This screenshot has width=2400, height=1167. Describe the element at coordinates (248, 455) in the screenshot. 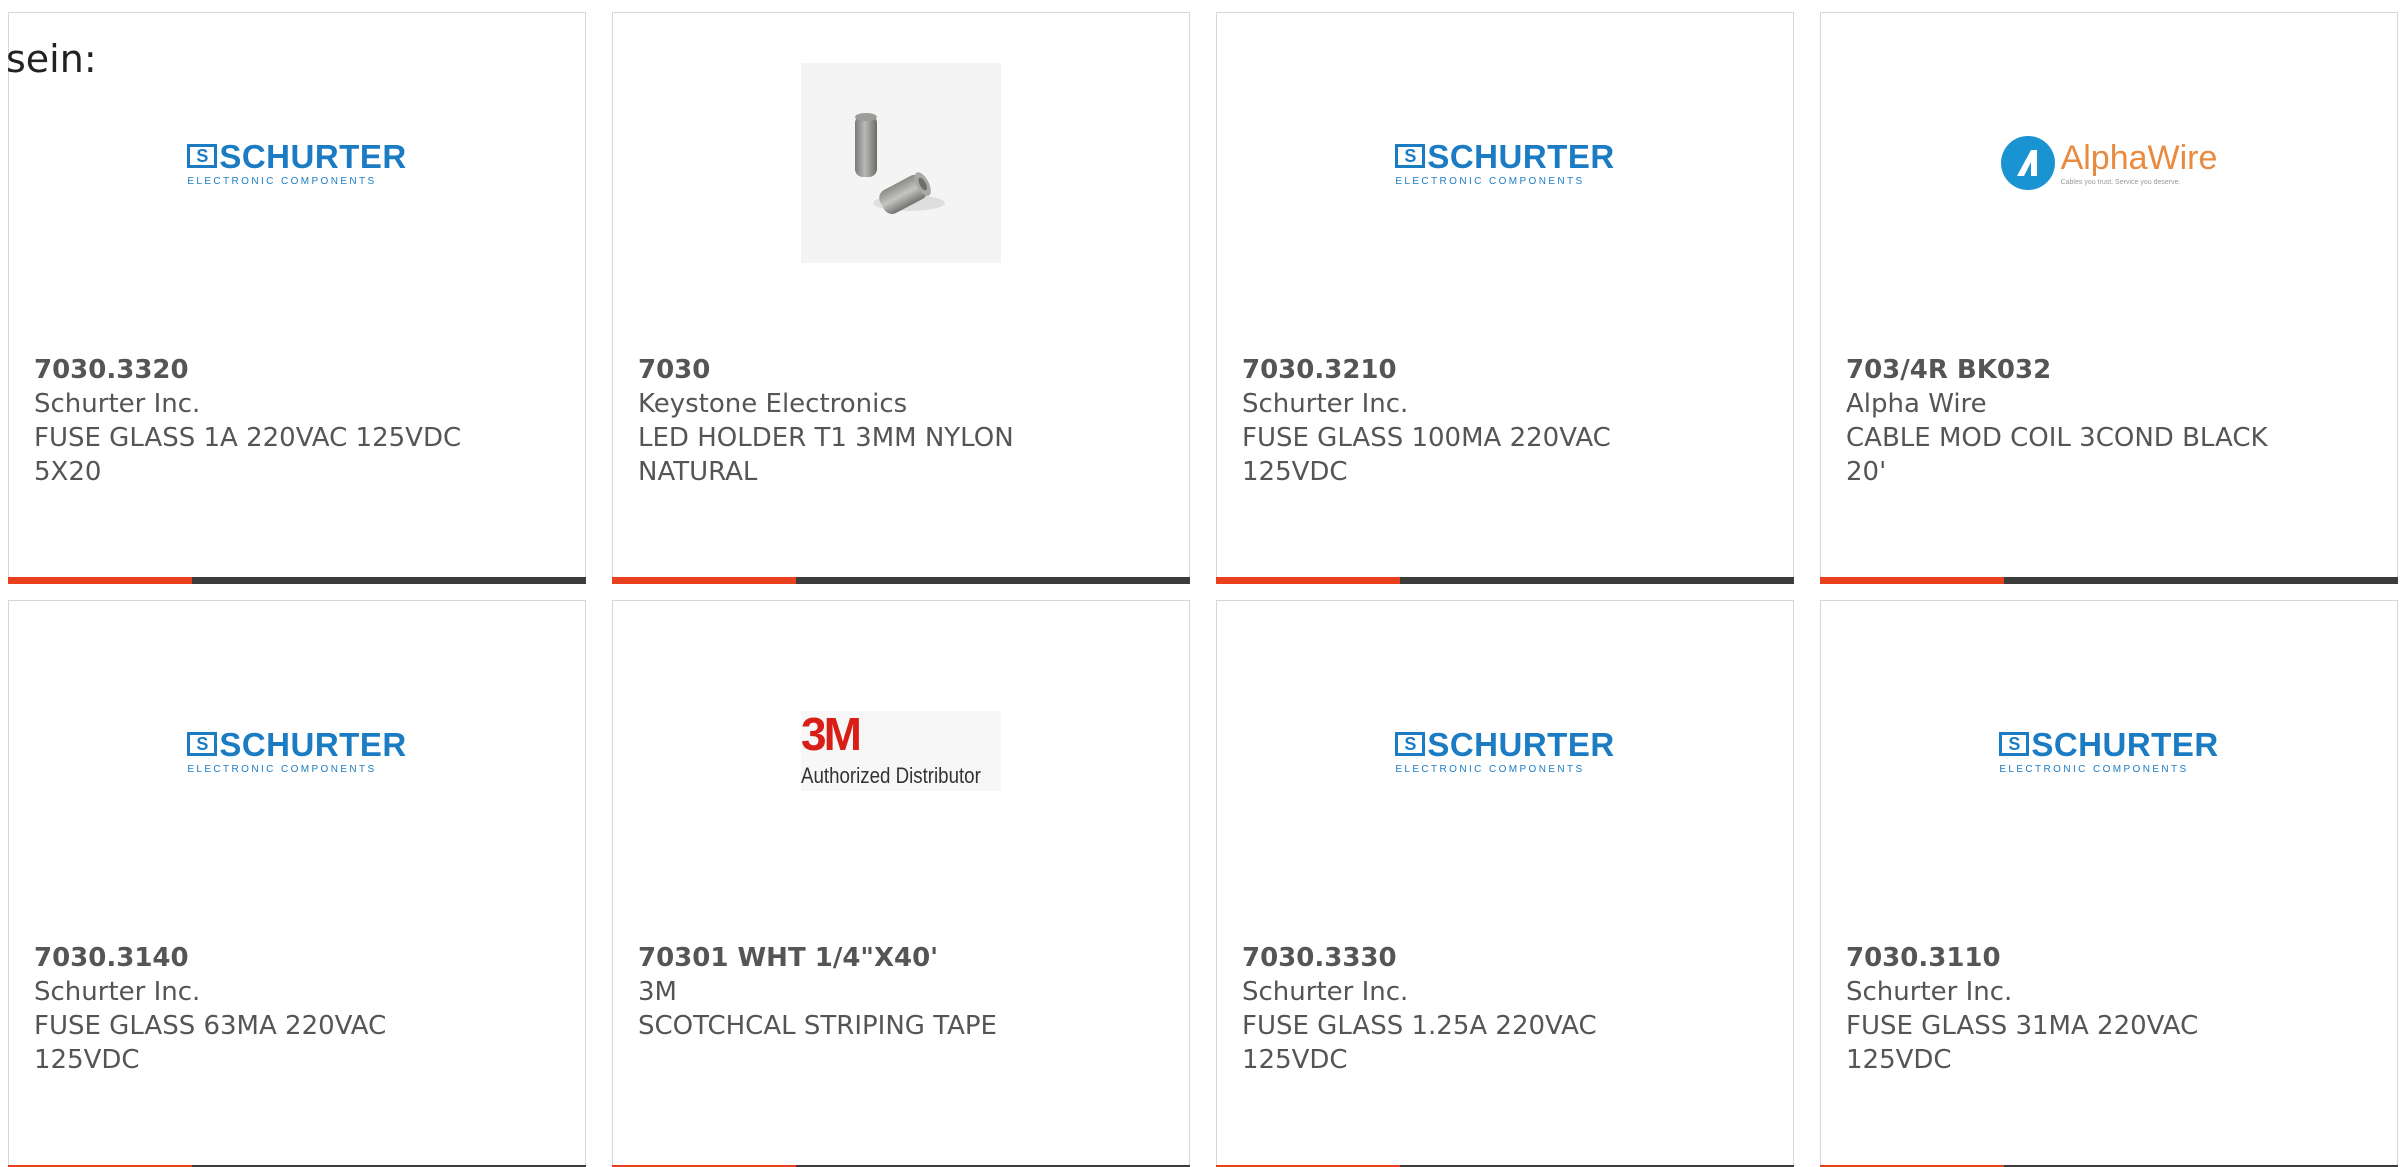

I see `product-description: FUSE GLASS 1A 220VAC 125VDC 5X20` at that location.